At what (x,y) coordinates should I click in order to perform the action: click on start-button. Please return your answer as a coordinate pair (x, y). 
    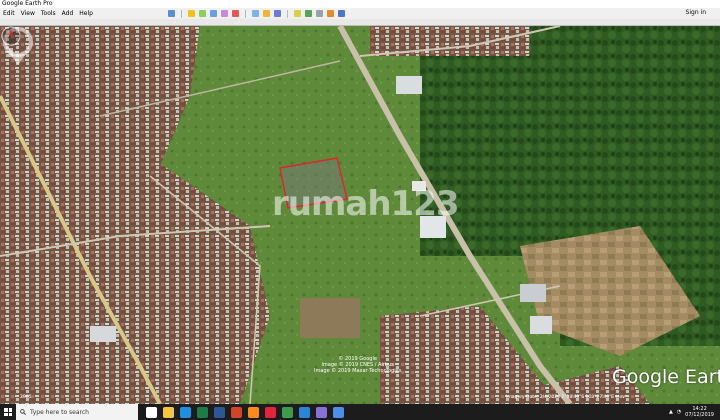
    Looking at the image, I should click on (8, 412).